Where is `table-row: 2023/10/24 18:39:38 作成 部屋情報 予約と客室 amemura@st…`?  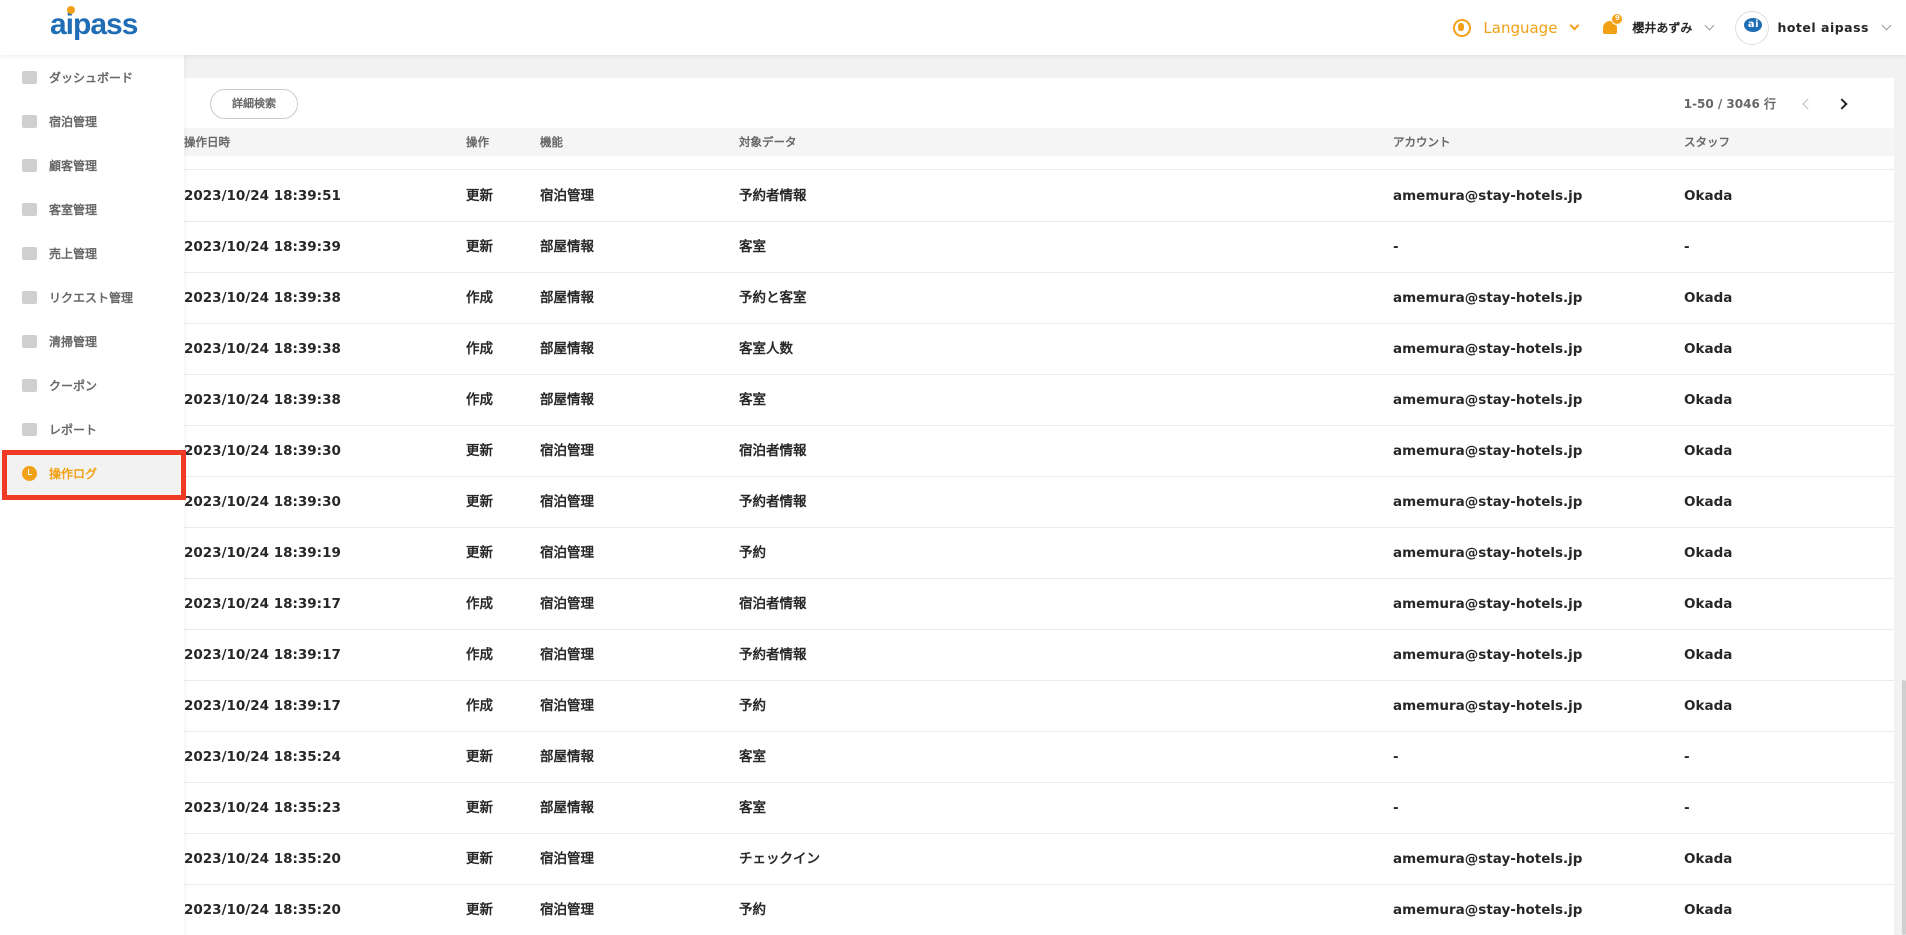 table-row: 2023/10/24 18:39:38 作成 部屋情報 予約と客室 amemura@st… is located at coordinates (1022, 298).